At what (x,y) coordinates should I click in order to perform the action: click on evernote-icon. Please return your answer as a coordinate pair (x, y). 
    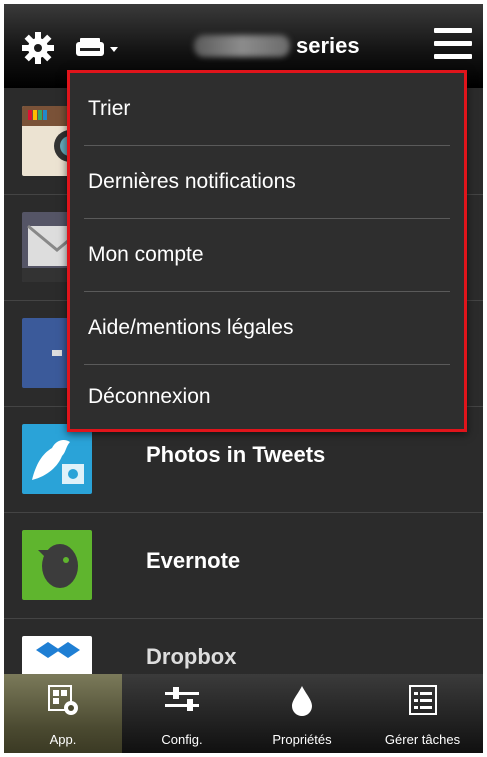
    Looking at the image, I should click on (57, 565).